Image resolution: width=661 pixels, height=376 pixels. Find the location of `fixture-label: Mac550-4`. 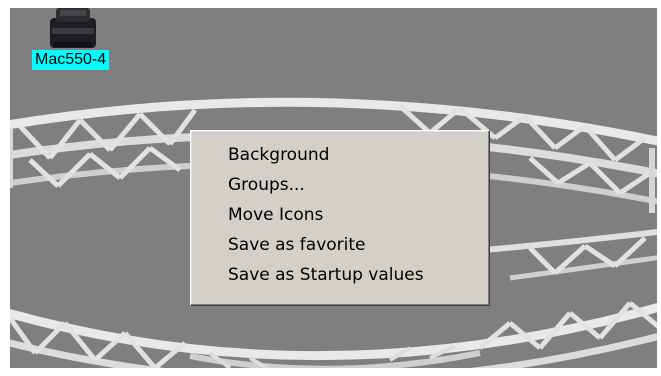

fixture-label: Mac550-4 is located at coordinates (71, 60).